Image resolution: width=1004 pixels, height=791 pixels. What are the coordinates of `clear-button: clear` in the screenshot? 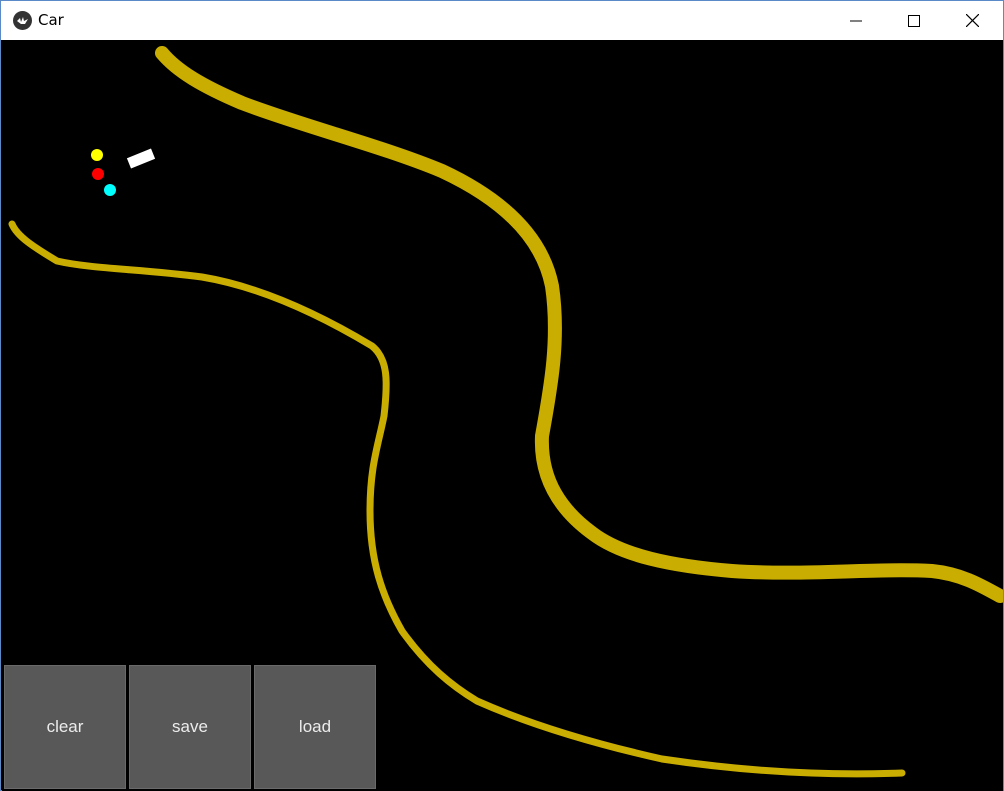 It's located at (65, 727).